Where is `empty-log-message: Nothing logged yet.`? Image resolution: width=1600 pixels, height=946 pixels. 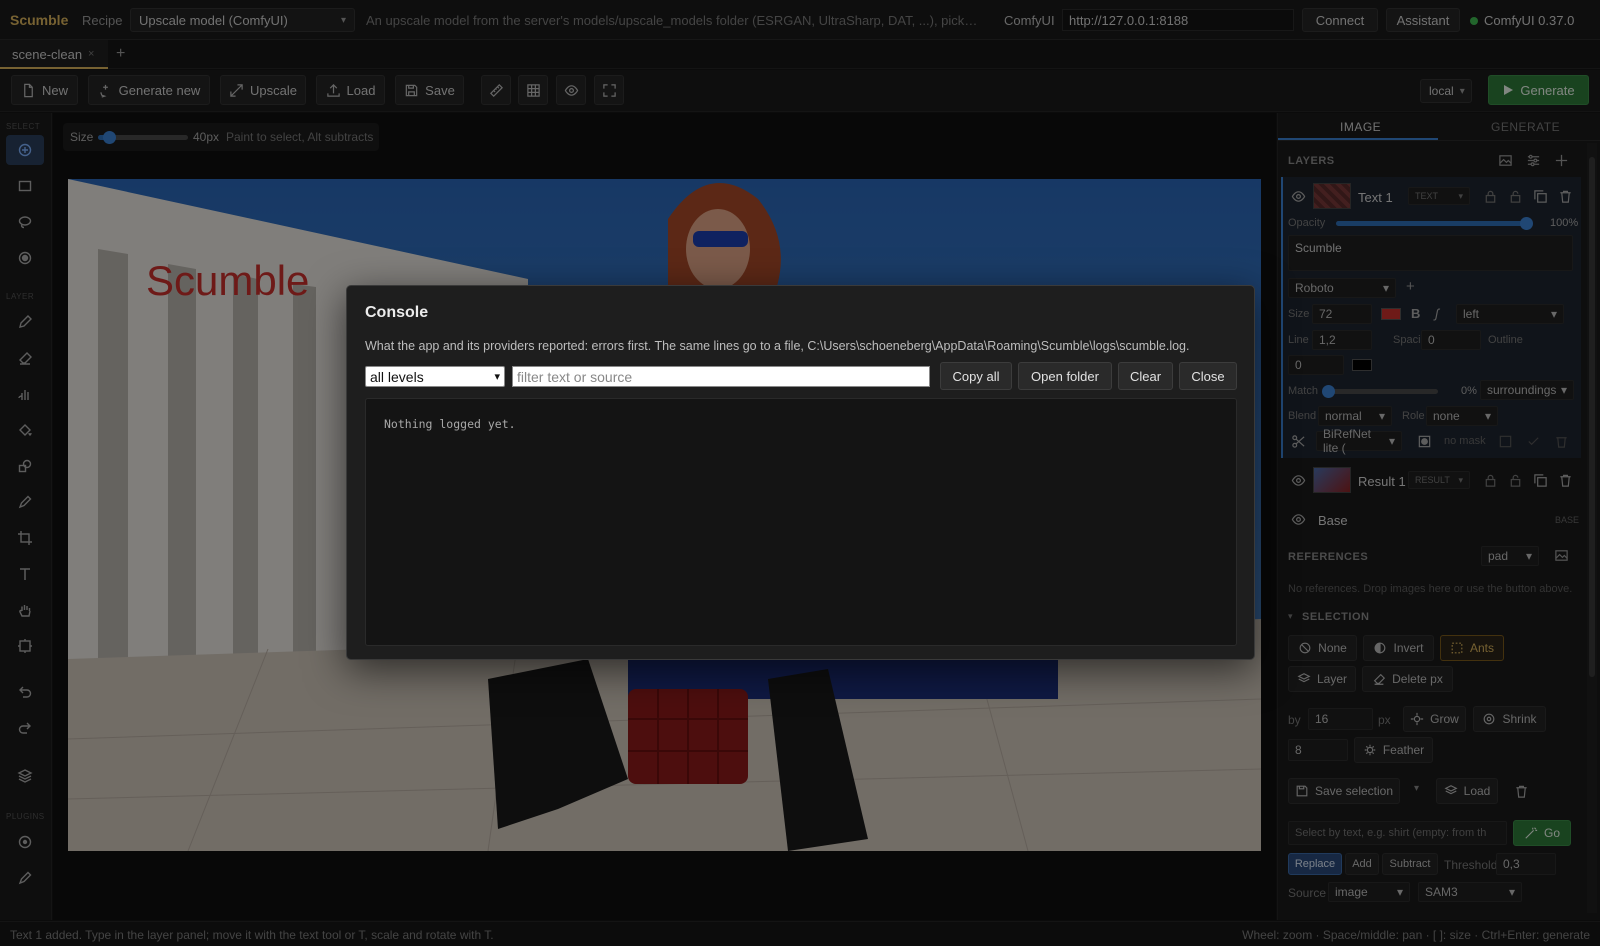 empty-log-message: Nothing logged yet. is located at coordinates (450, 424).